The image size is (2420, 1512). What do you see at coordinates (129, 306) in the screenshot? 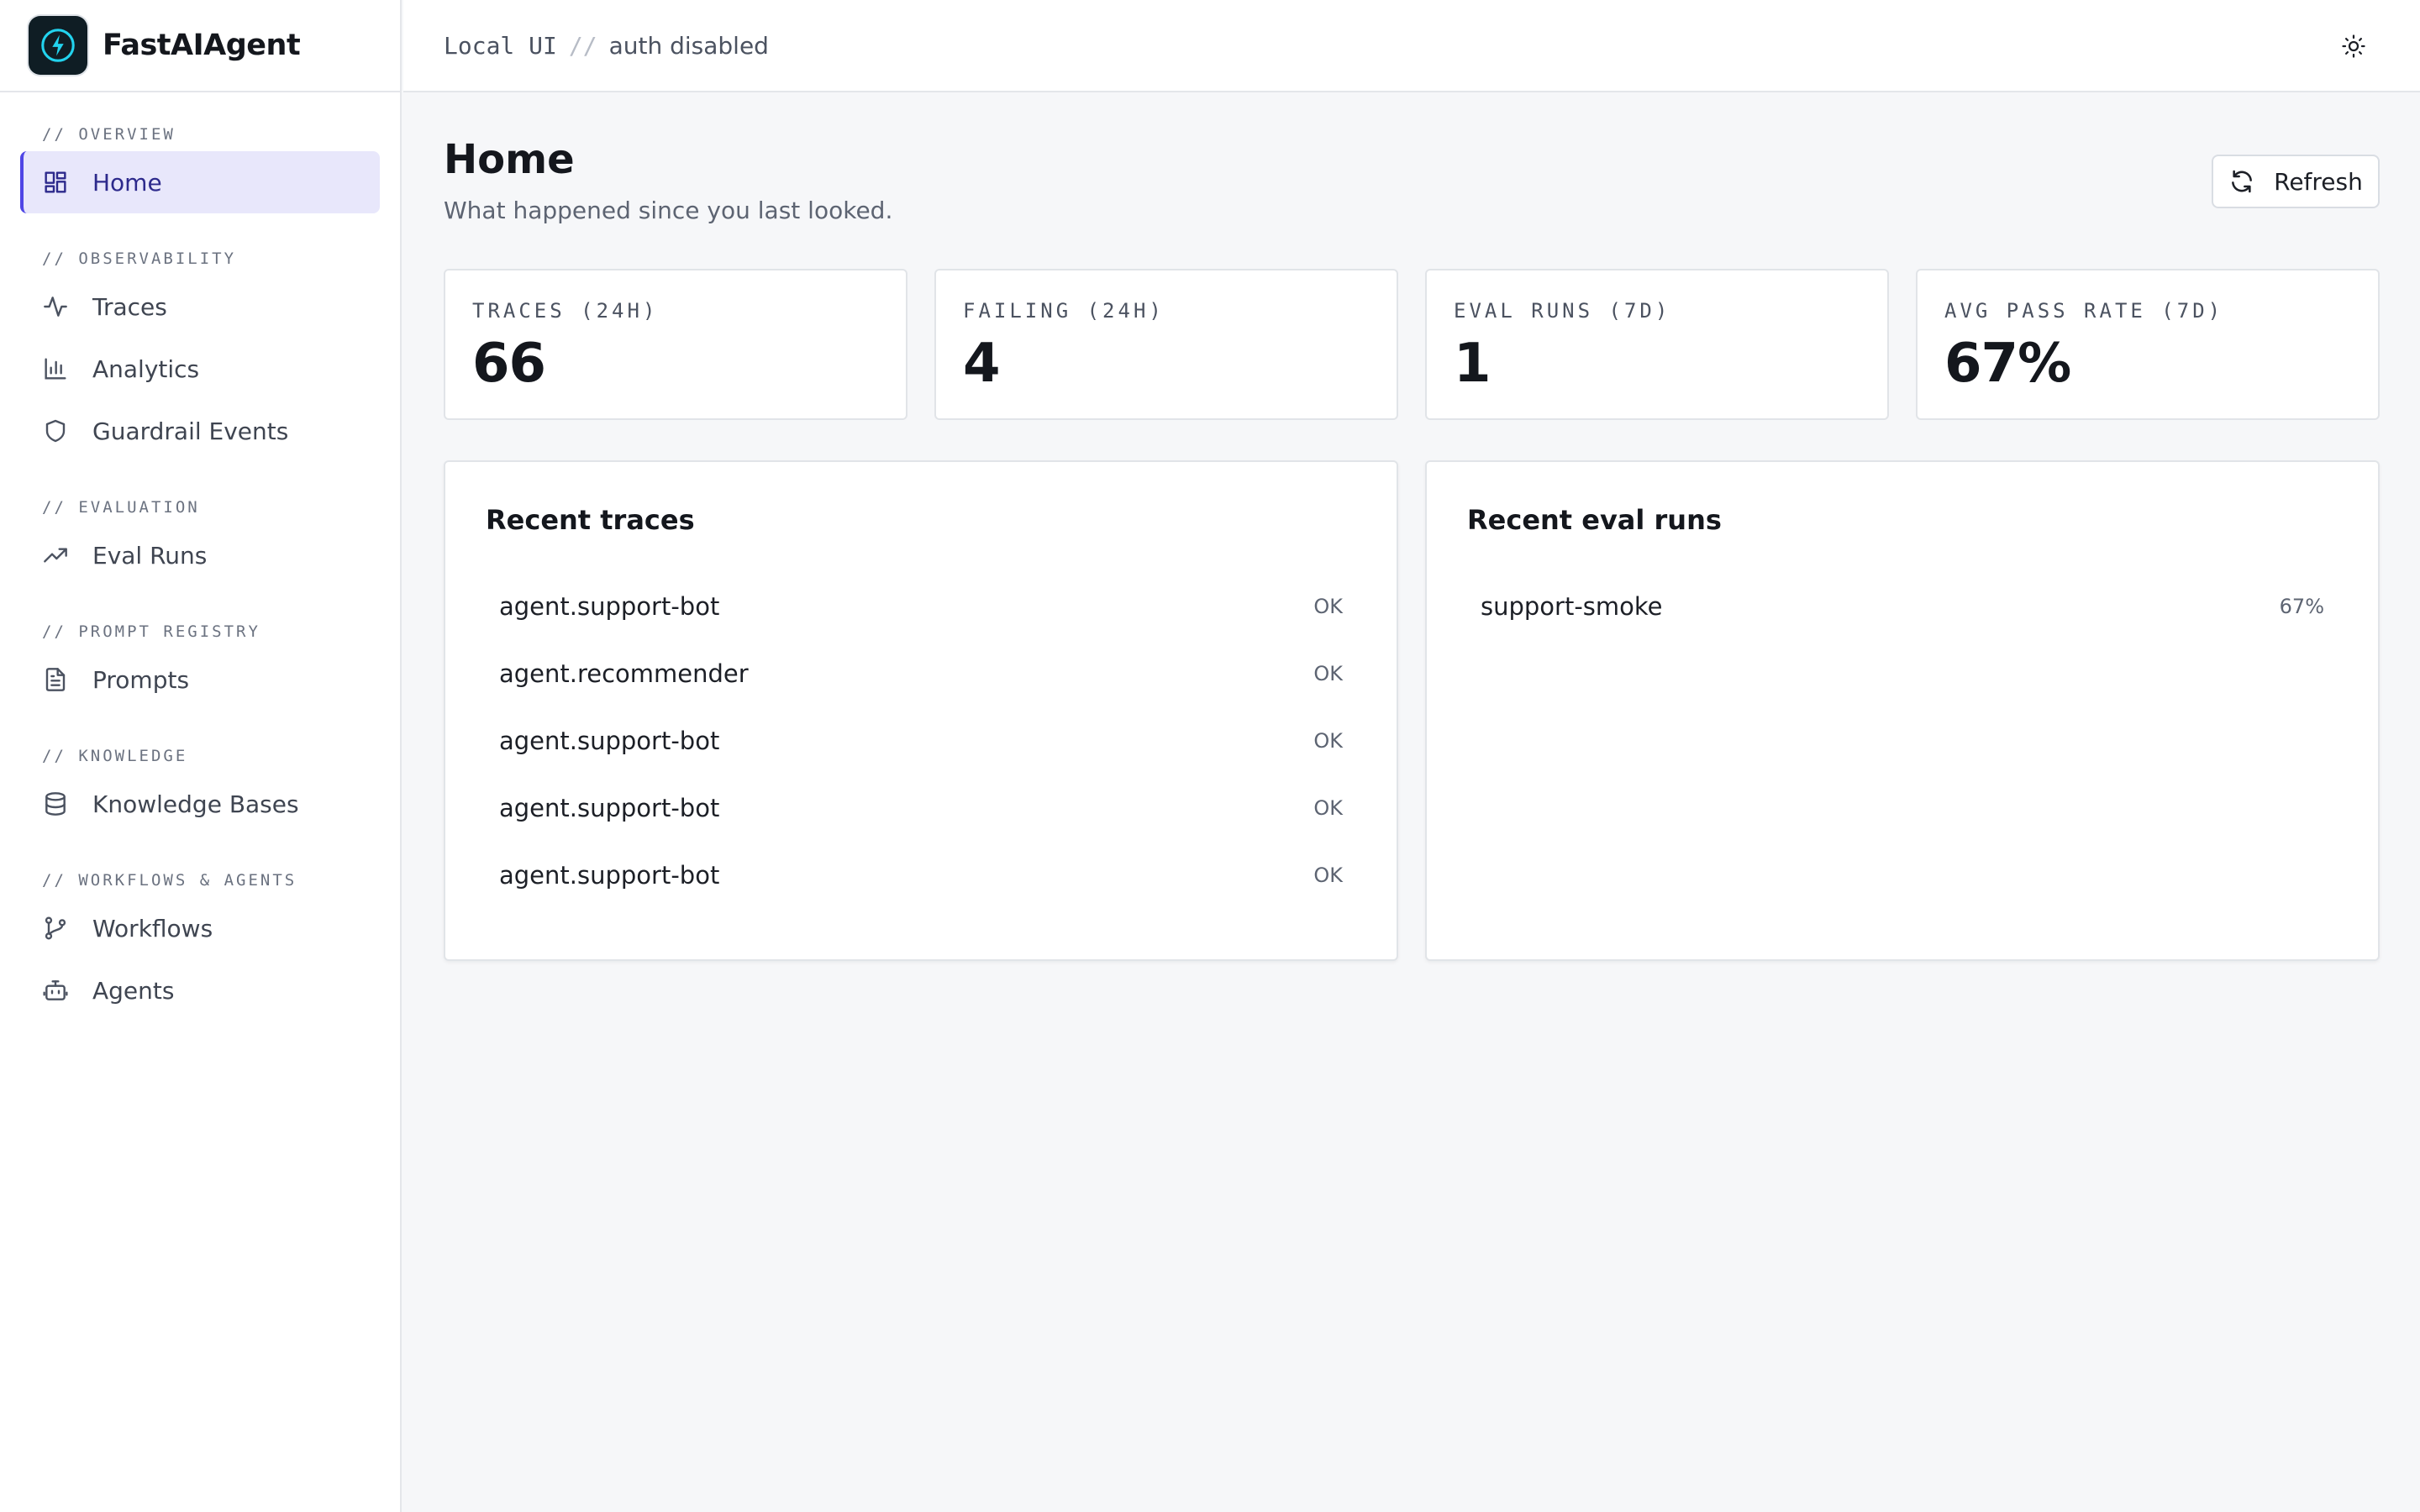
I see `sidebar-item-label: Traces` at bounding box center [129, 306].